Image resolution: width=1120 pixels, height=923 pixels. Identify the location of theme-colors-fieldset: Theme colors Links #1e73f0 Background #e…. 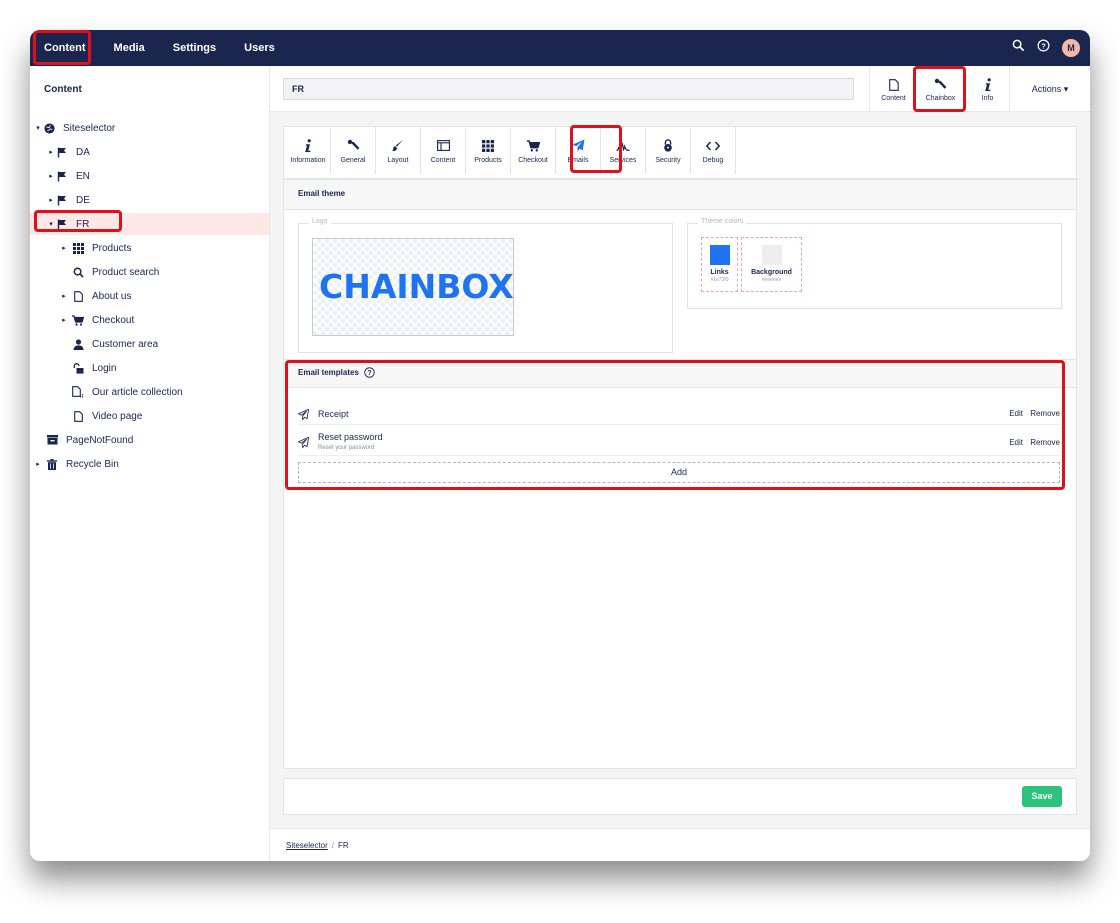
(874, 263).